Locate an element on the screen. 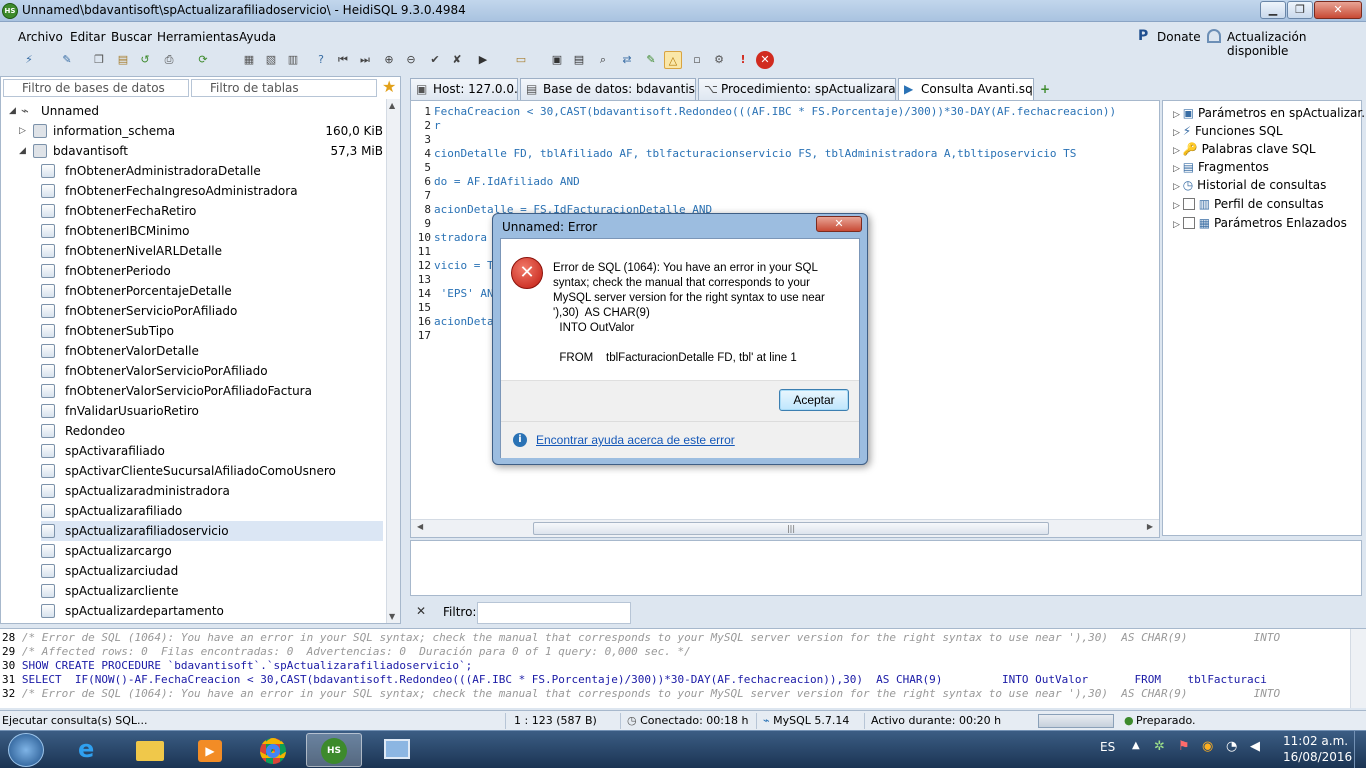 The width and height of the screenshot is (1366, 768). table-filter: Filtro de tablas is located at coordinates (284, 88).